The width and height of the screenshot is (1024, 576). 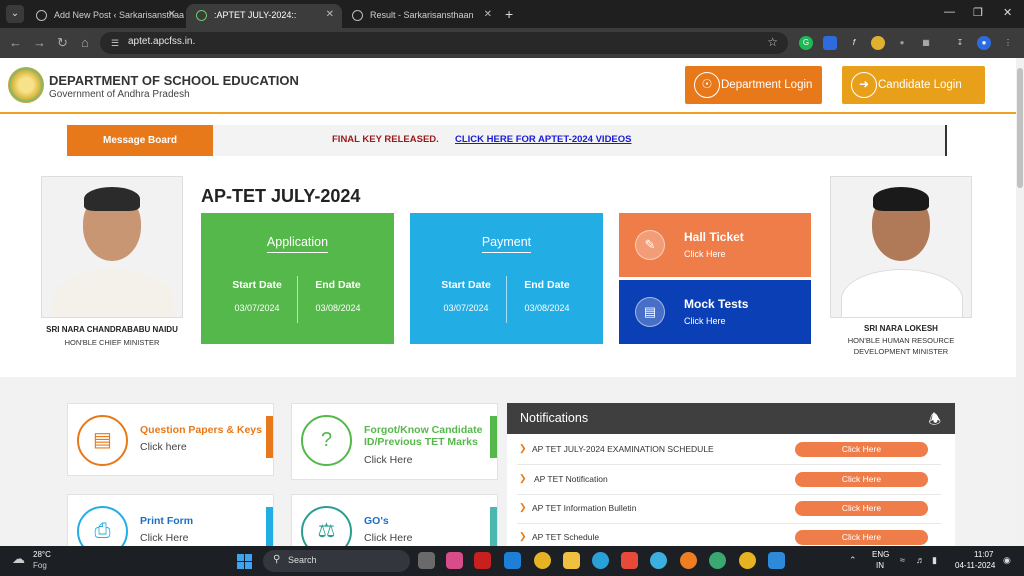 I want to click on profile-avatar: ●, so click(x=984, y=43).